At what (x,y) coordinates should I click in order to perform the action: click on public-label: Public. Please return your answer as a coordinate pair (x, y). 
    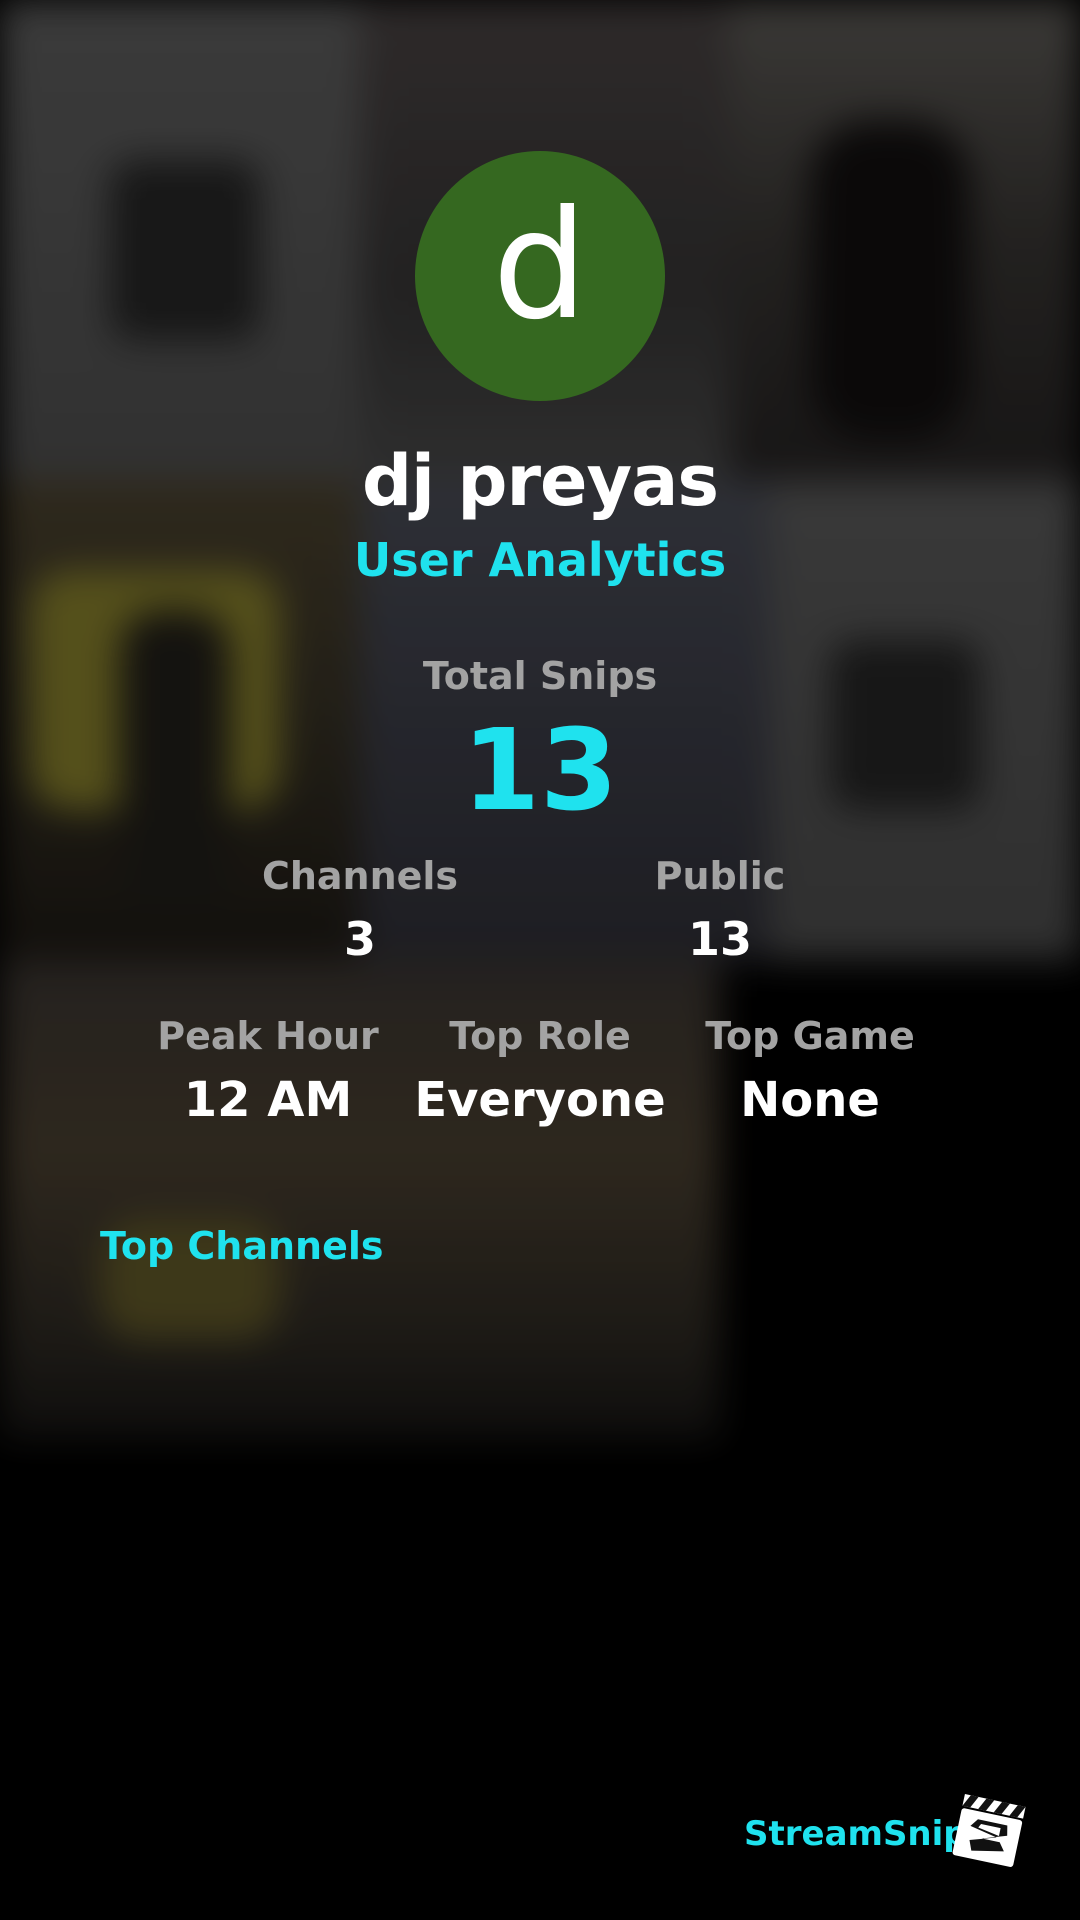
    Looking at the image, I should click on (720, 876).